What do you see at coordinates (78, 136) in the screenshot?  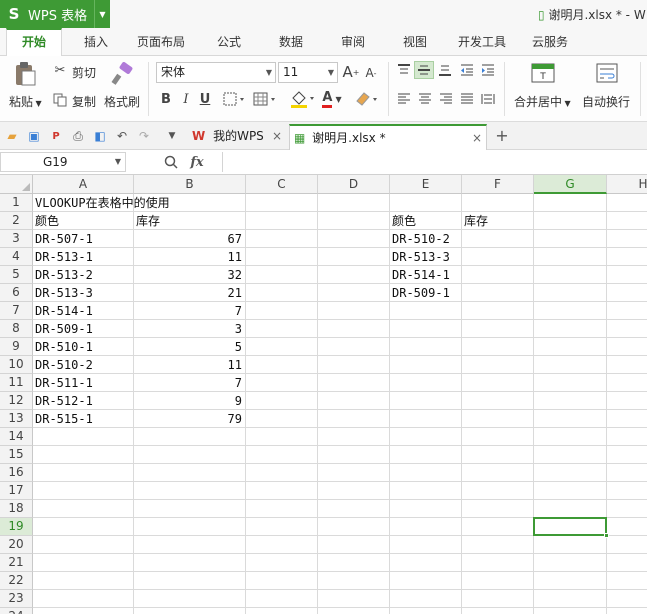 I see `print-icon: ⎙` at bounding box center [78, 136].